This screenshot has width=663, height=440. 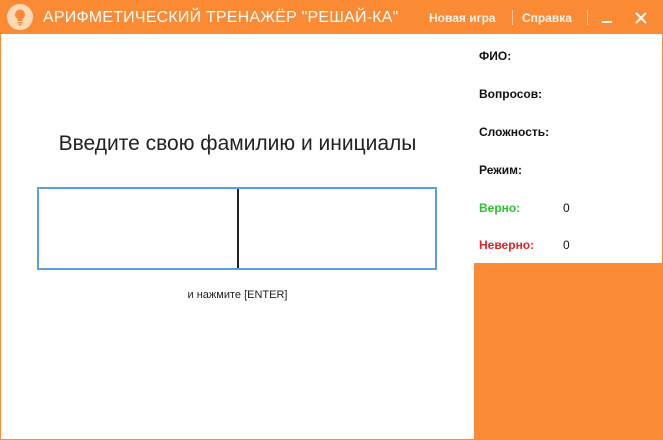 I want to click on name-prompt: Введите свою фамилию и инициалы, so click(x=237, y=143).